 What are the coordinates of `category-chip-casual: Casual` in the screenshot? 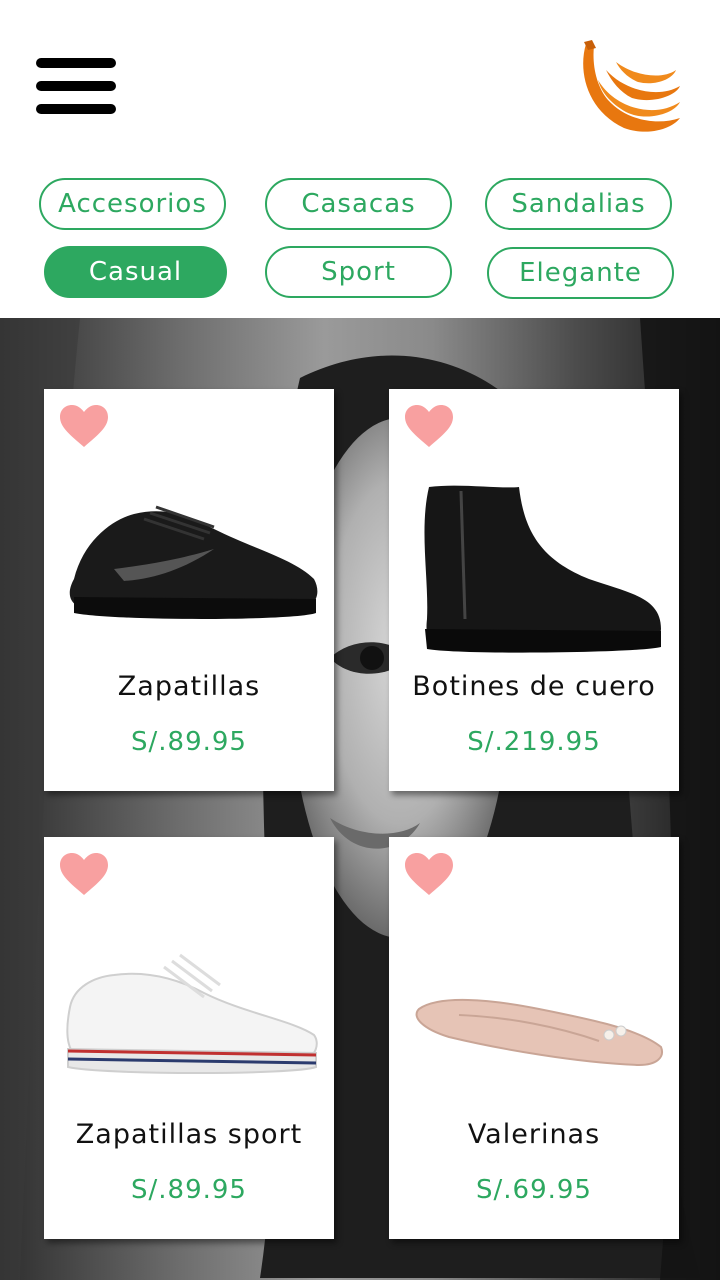 It's located at (135, 272).